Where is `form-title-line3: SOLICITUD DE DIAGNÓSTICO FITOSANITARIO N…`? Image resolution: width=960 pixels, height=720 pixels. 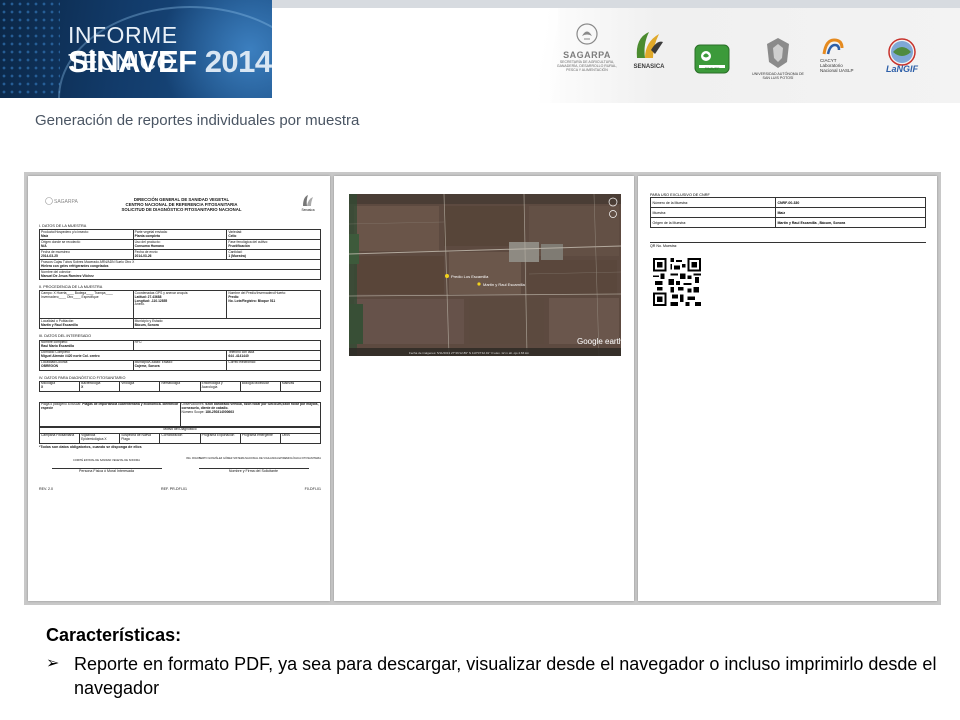
form-title-line3: SOLICITUD DE DIAGNÓSTICO FITOSANITARIO N… is located at coordinates (181, 209).